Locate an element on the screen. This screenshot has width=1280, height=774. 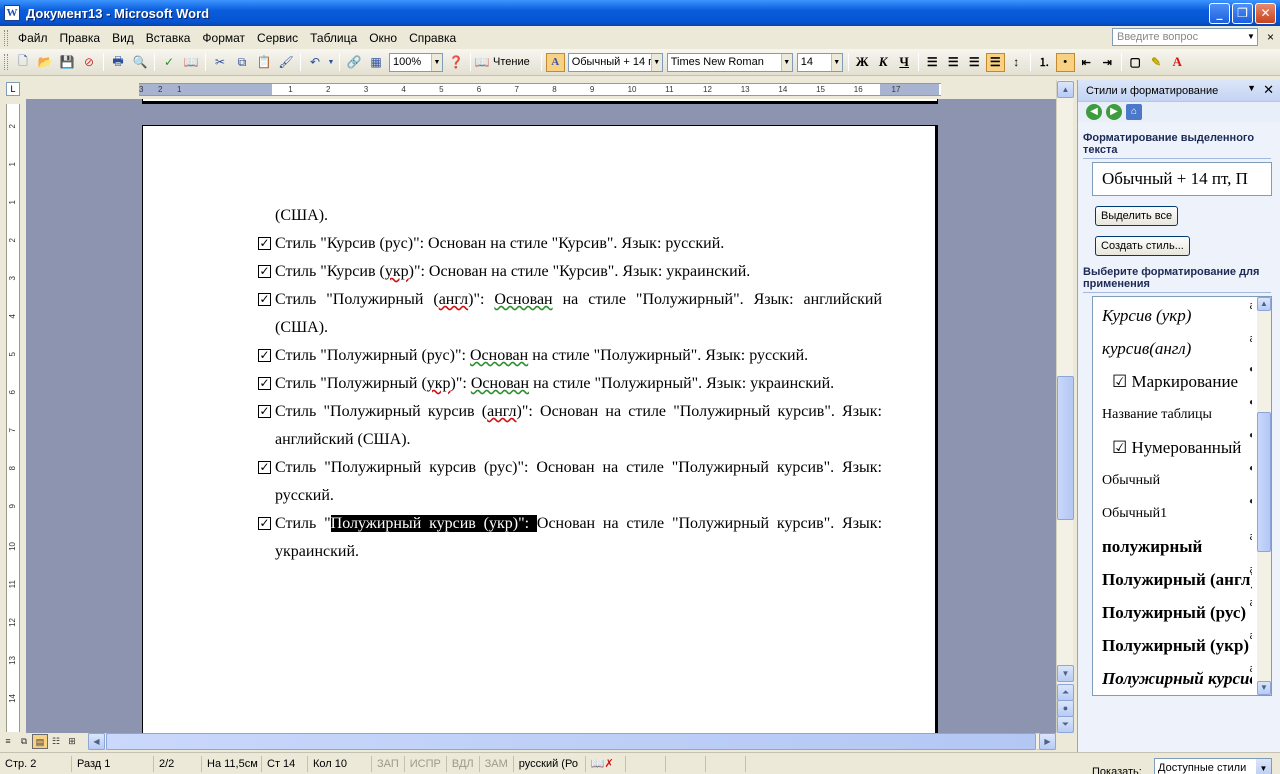
style-list-item: Обычный1 ¶ is located at coordinates (1177, 513).